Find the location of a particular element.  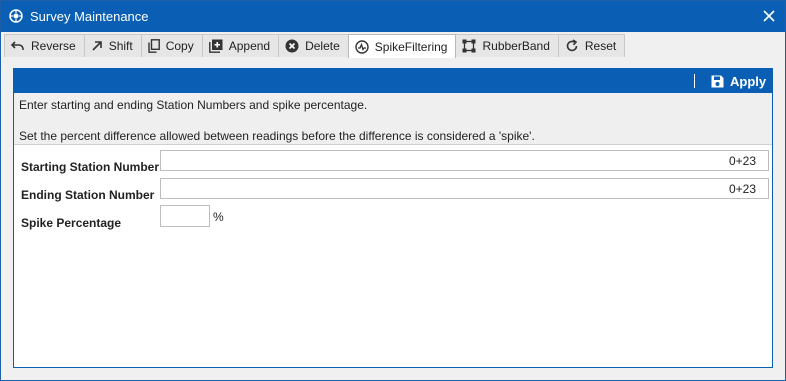

tab-label: Delete is located at coordinates (322, 46).